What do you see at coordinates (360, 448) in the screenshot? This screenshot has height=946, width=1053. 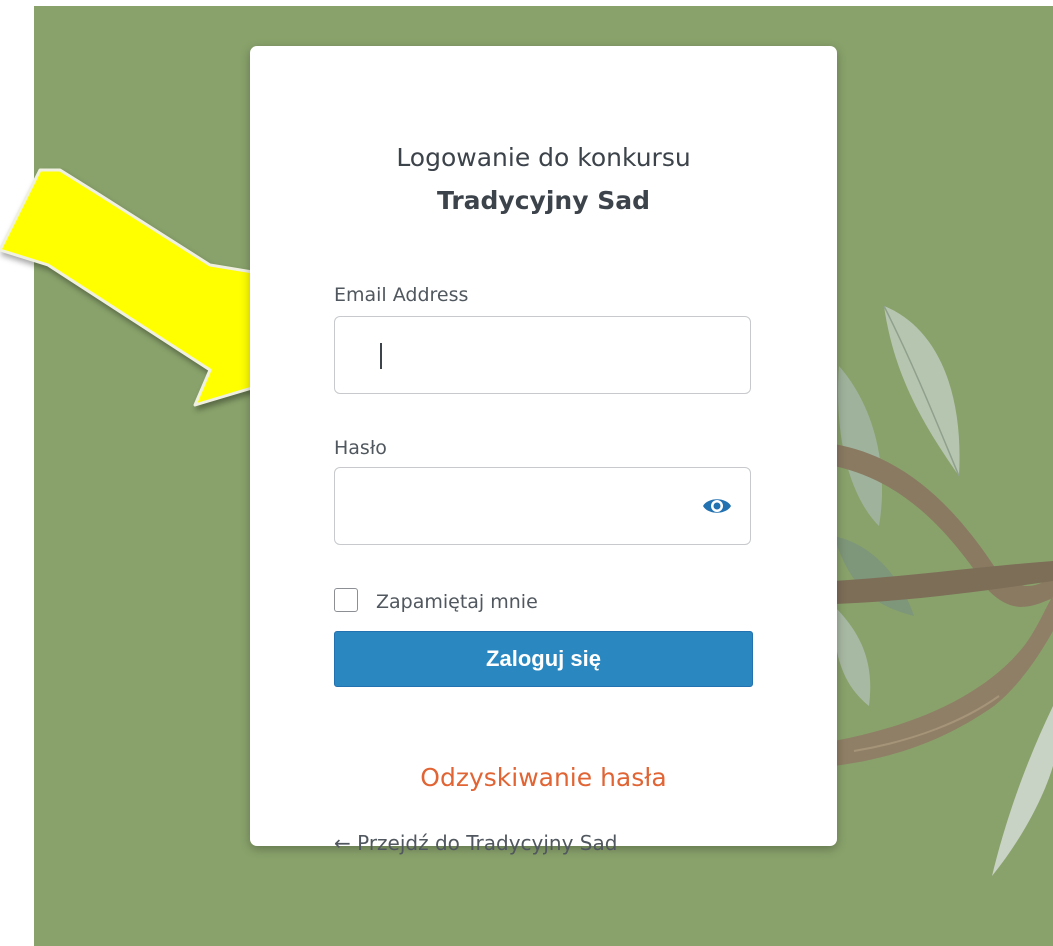 I see `password-label: Hasło` at bounding box center [360, 448].